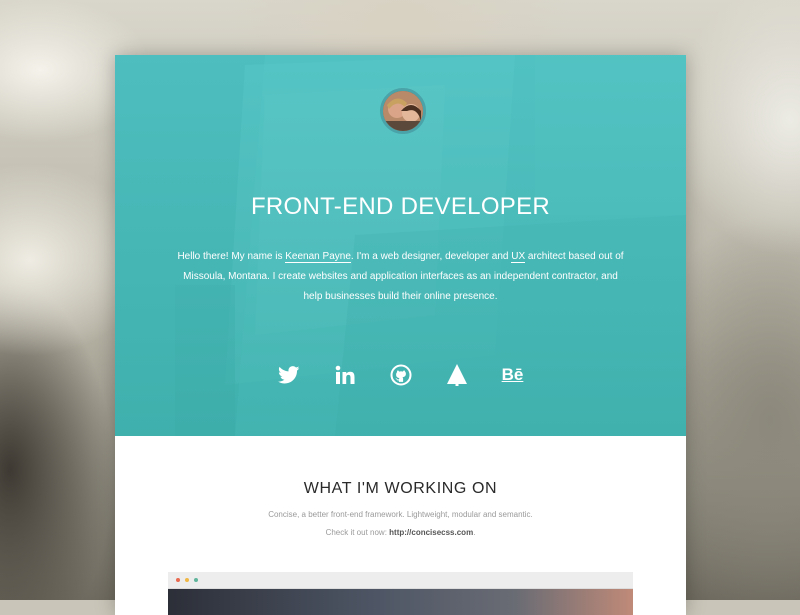  What do you see at coordinates (400, 206) in the screenshot?
I see `page-title: FRONT-END DEVELOPER` at bounding box center [400, 206].